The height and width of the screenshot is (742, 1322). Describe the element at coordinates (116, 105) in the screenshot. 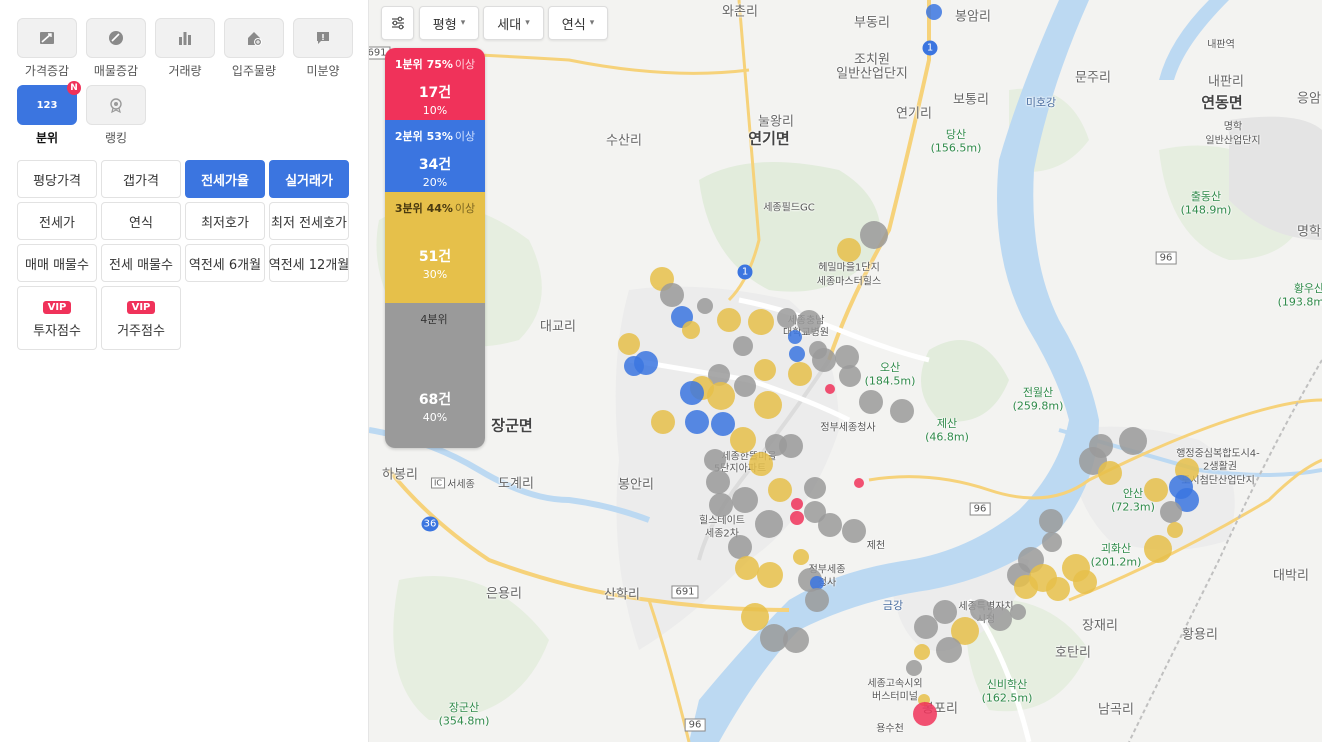

I see `medal-icon` at that location.